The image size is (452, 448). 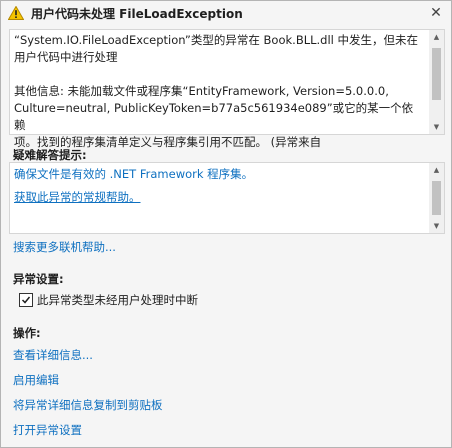 I want to click on title-bar: 用户代码未处理 FileLoadException ✕, so click(x=226, y=13).